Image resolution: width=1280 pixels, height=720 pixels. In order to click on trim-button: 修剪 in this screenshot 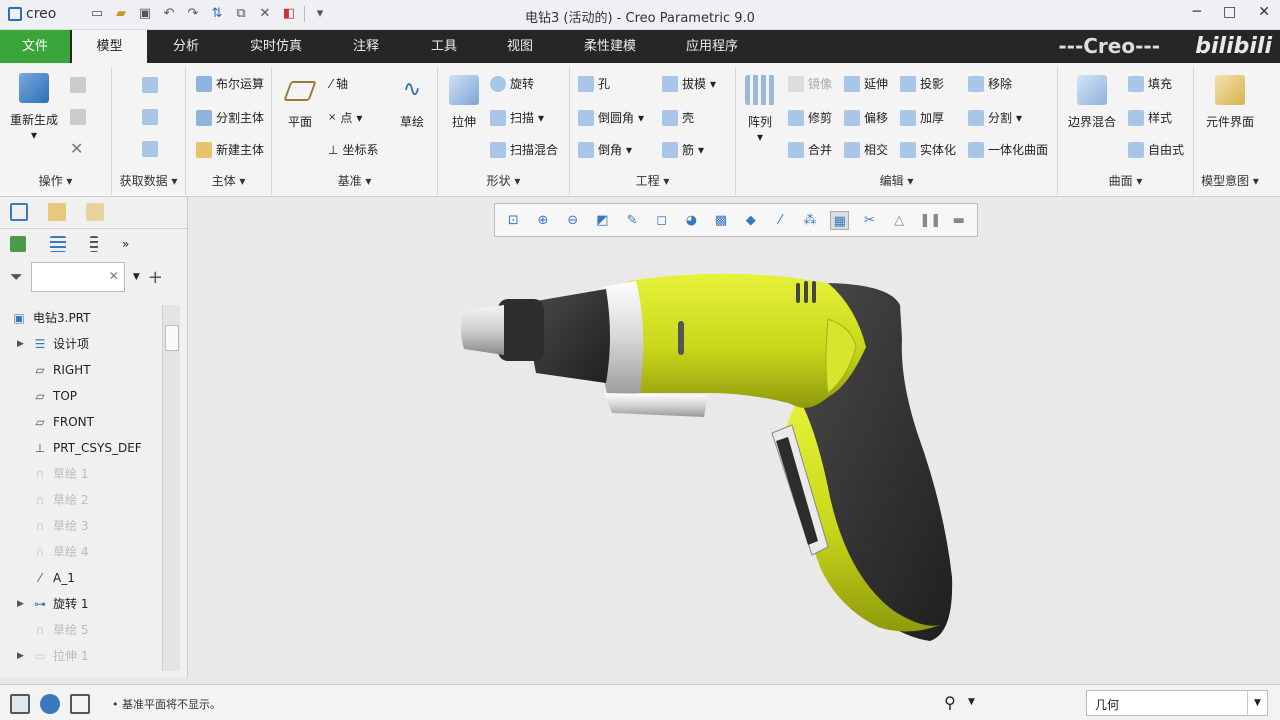, I will do `click(810, 117)`.